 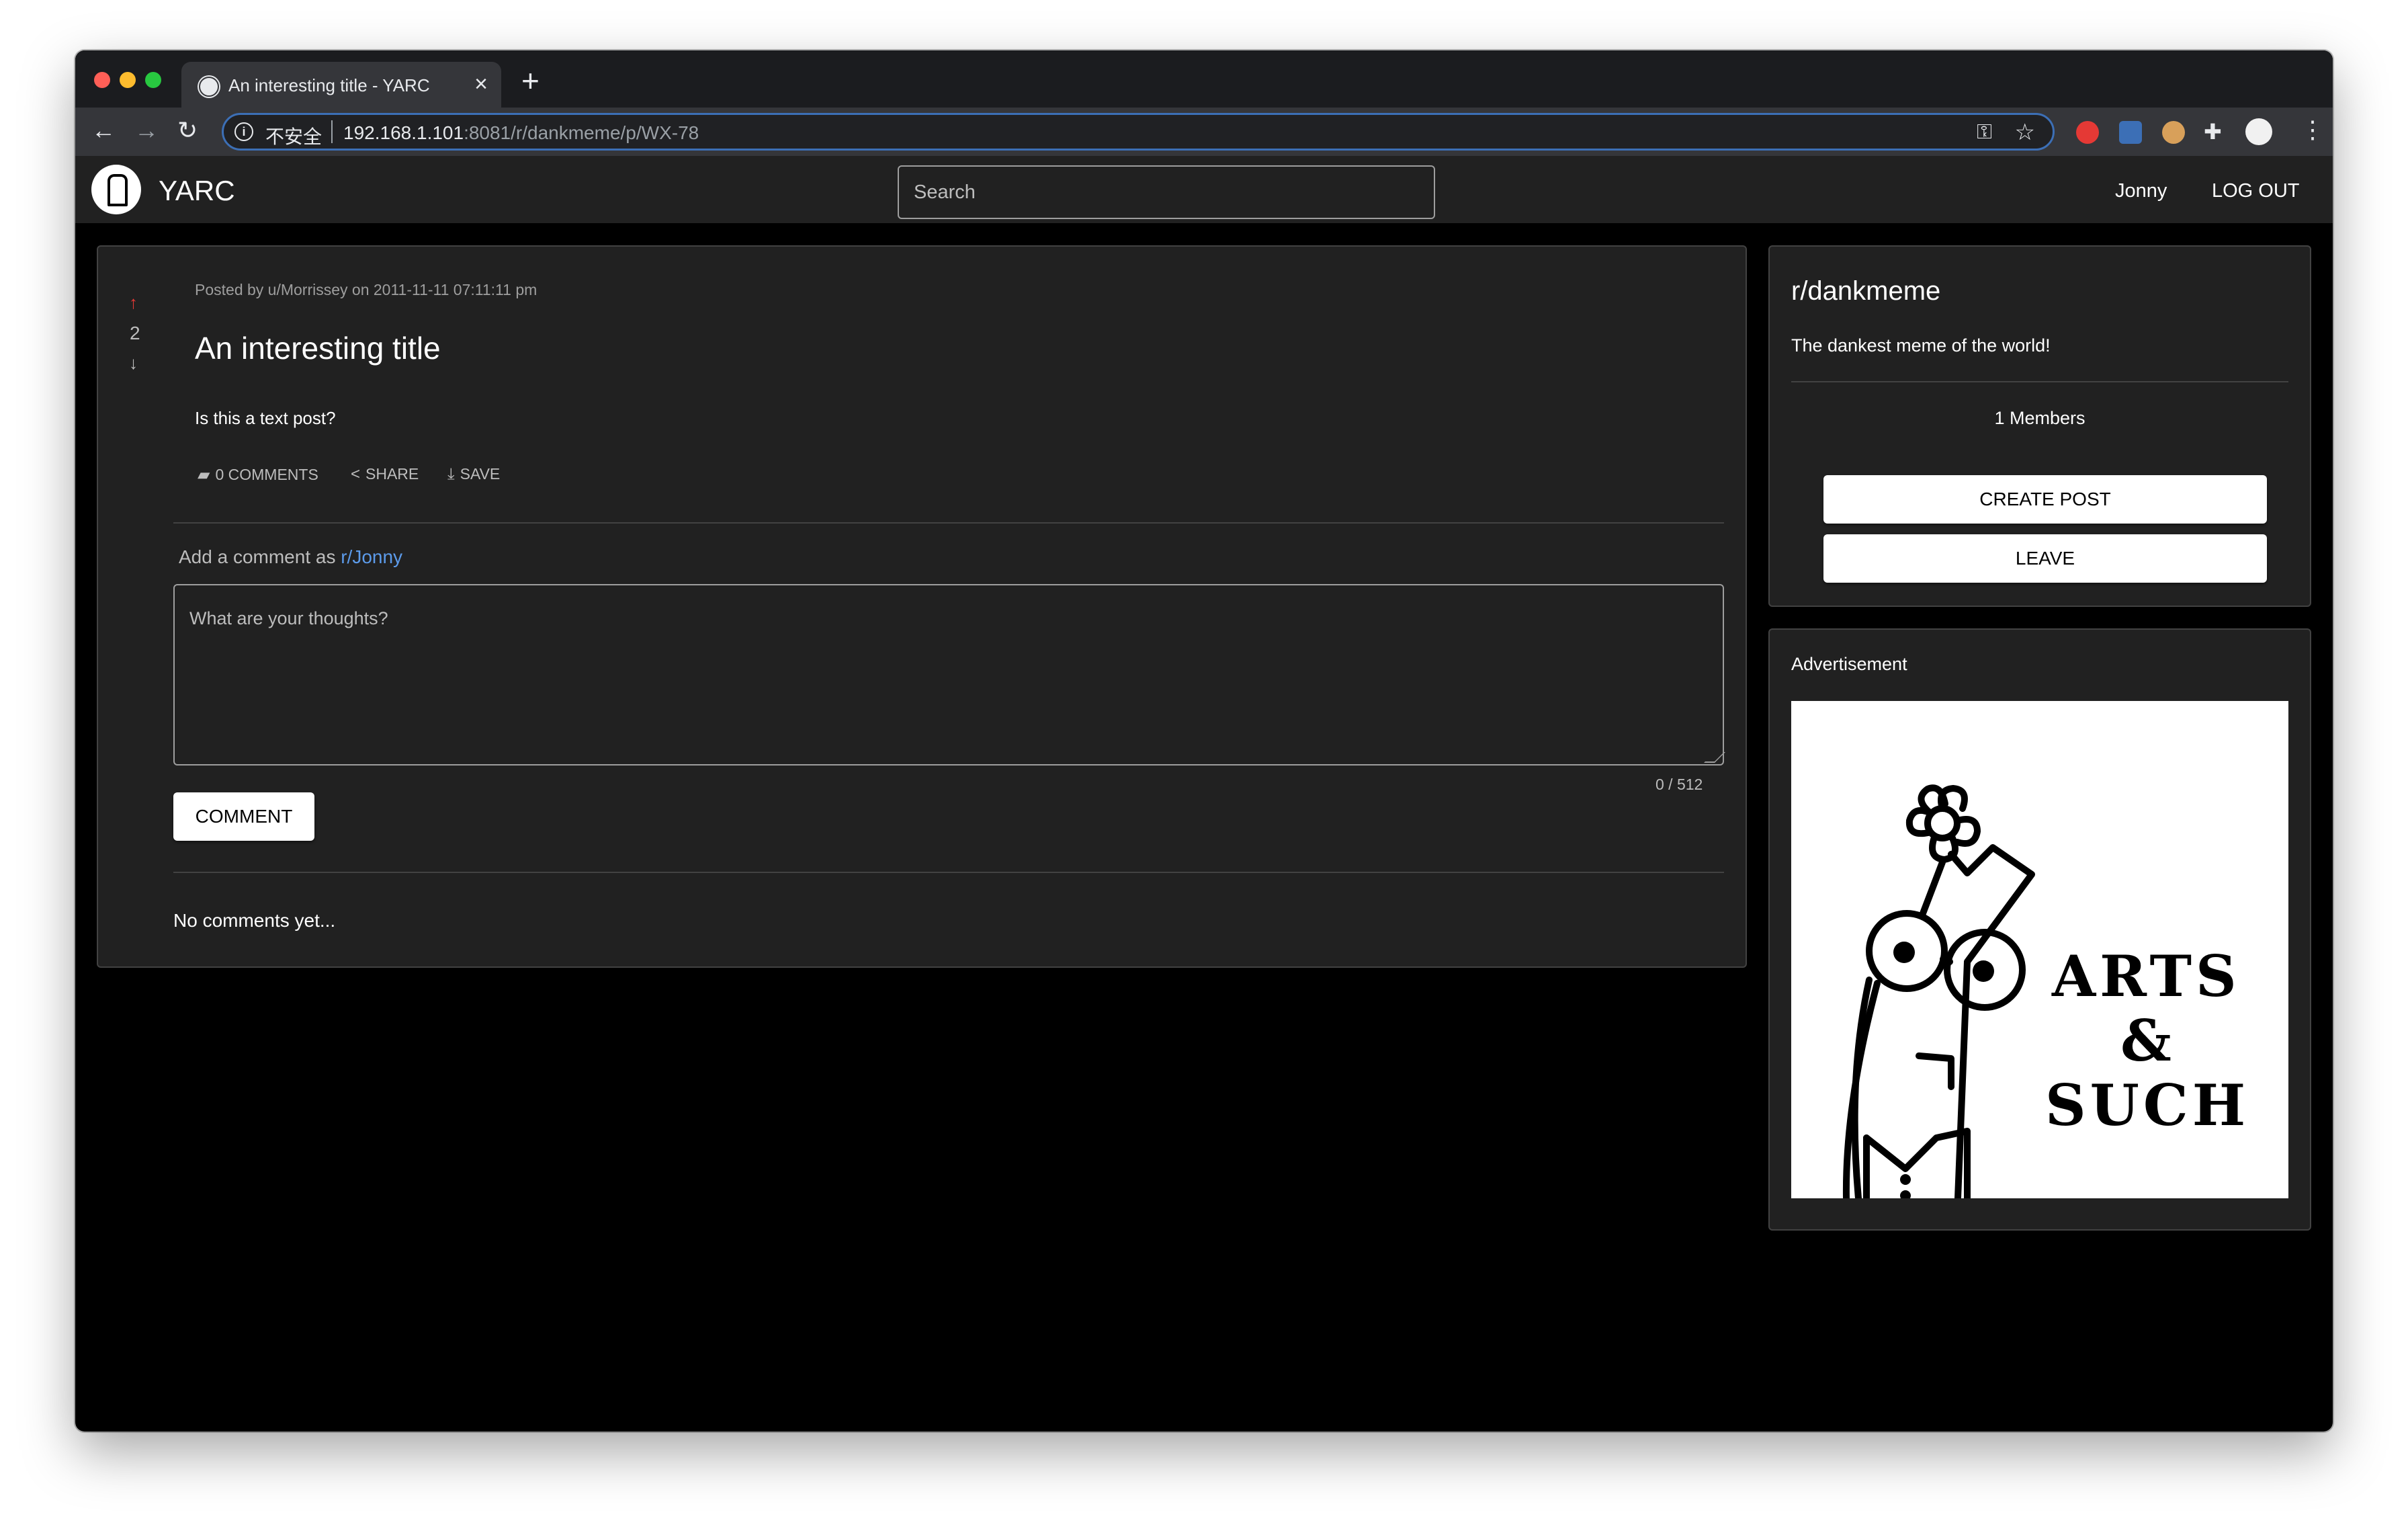 I want to click on bookmark-star-icon: ☆, so click(x=2025, y=132).